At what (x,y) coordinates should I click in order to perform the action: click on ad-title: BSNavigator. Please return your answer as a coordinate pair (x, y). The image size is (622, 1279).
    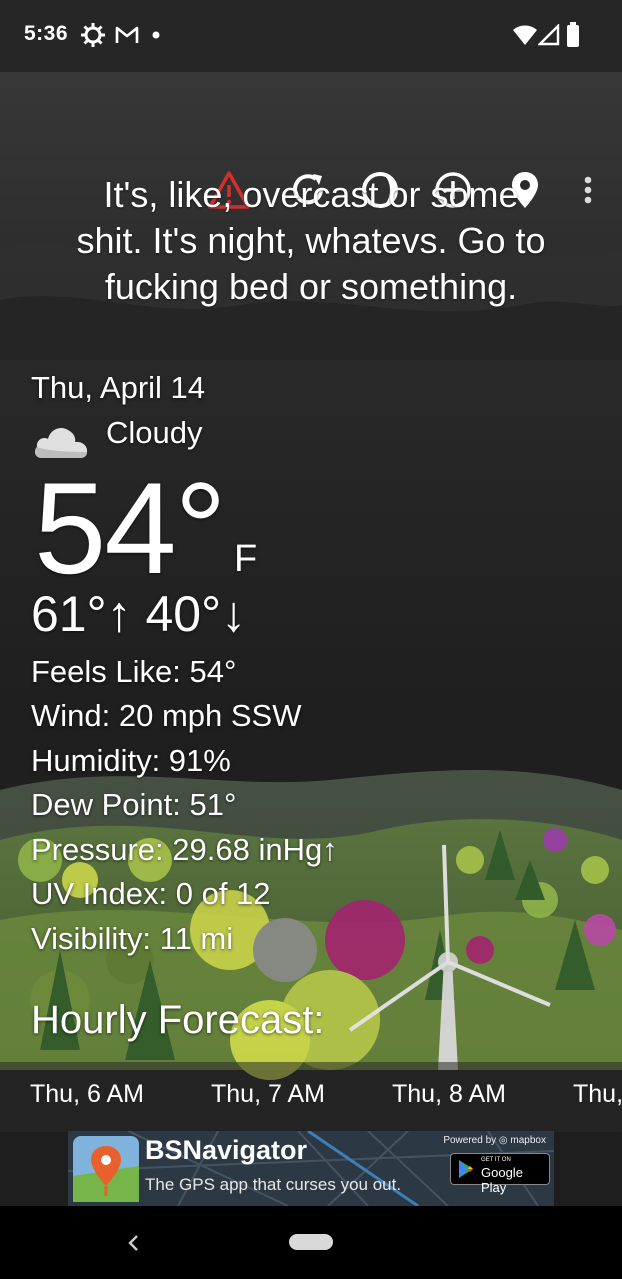
    Looking at the image, I should click on (226, 1150).